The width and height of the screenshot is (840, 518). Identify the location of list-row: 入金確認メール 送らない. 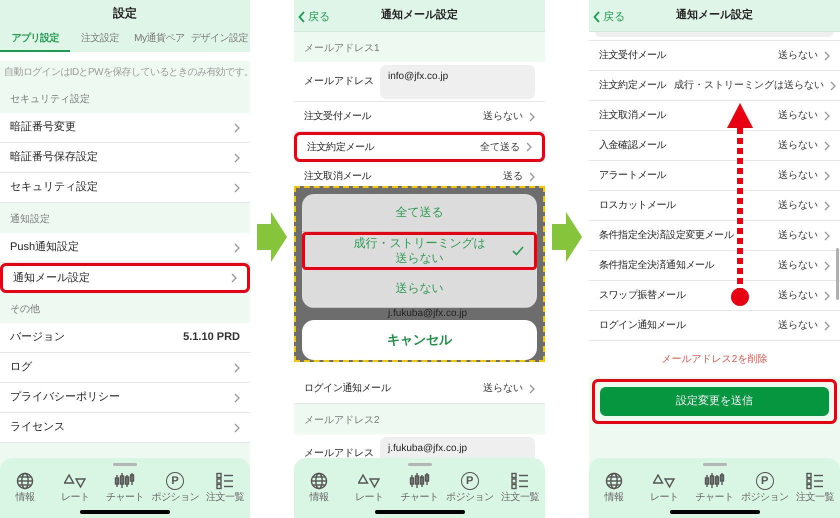
(714, 146).